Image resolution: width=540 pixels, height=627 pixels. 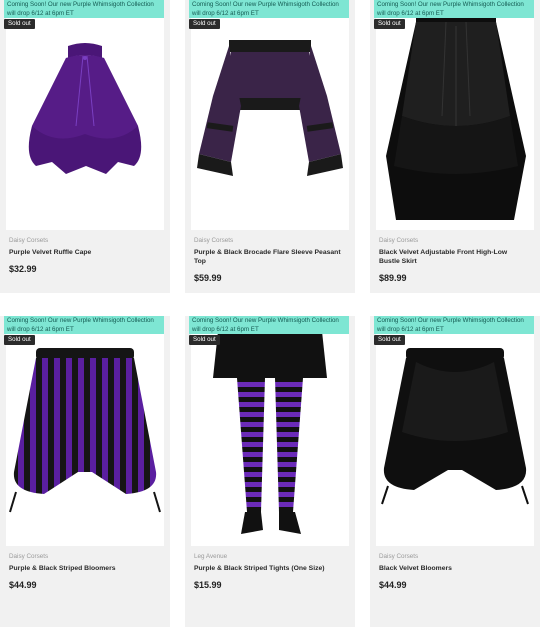 I want to click on product-brand: Leg Avenue, so click(x=211, y=556).